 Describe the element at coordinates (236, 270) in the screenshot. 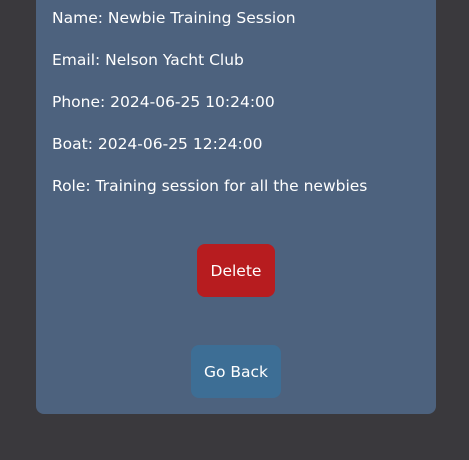

I see `delete-button: Delete` at that location.